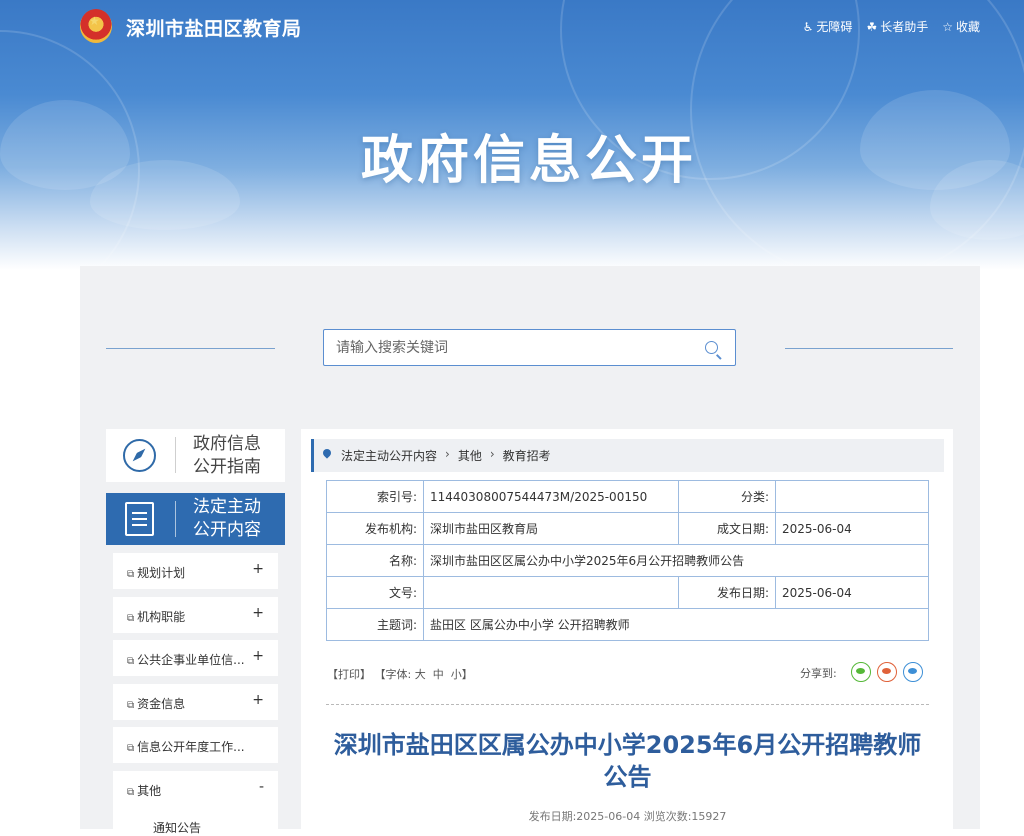  I want to click on meta-value: 盐田区 区属公办中小学 公开招聘教师, so click(676, 624).